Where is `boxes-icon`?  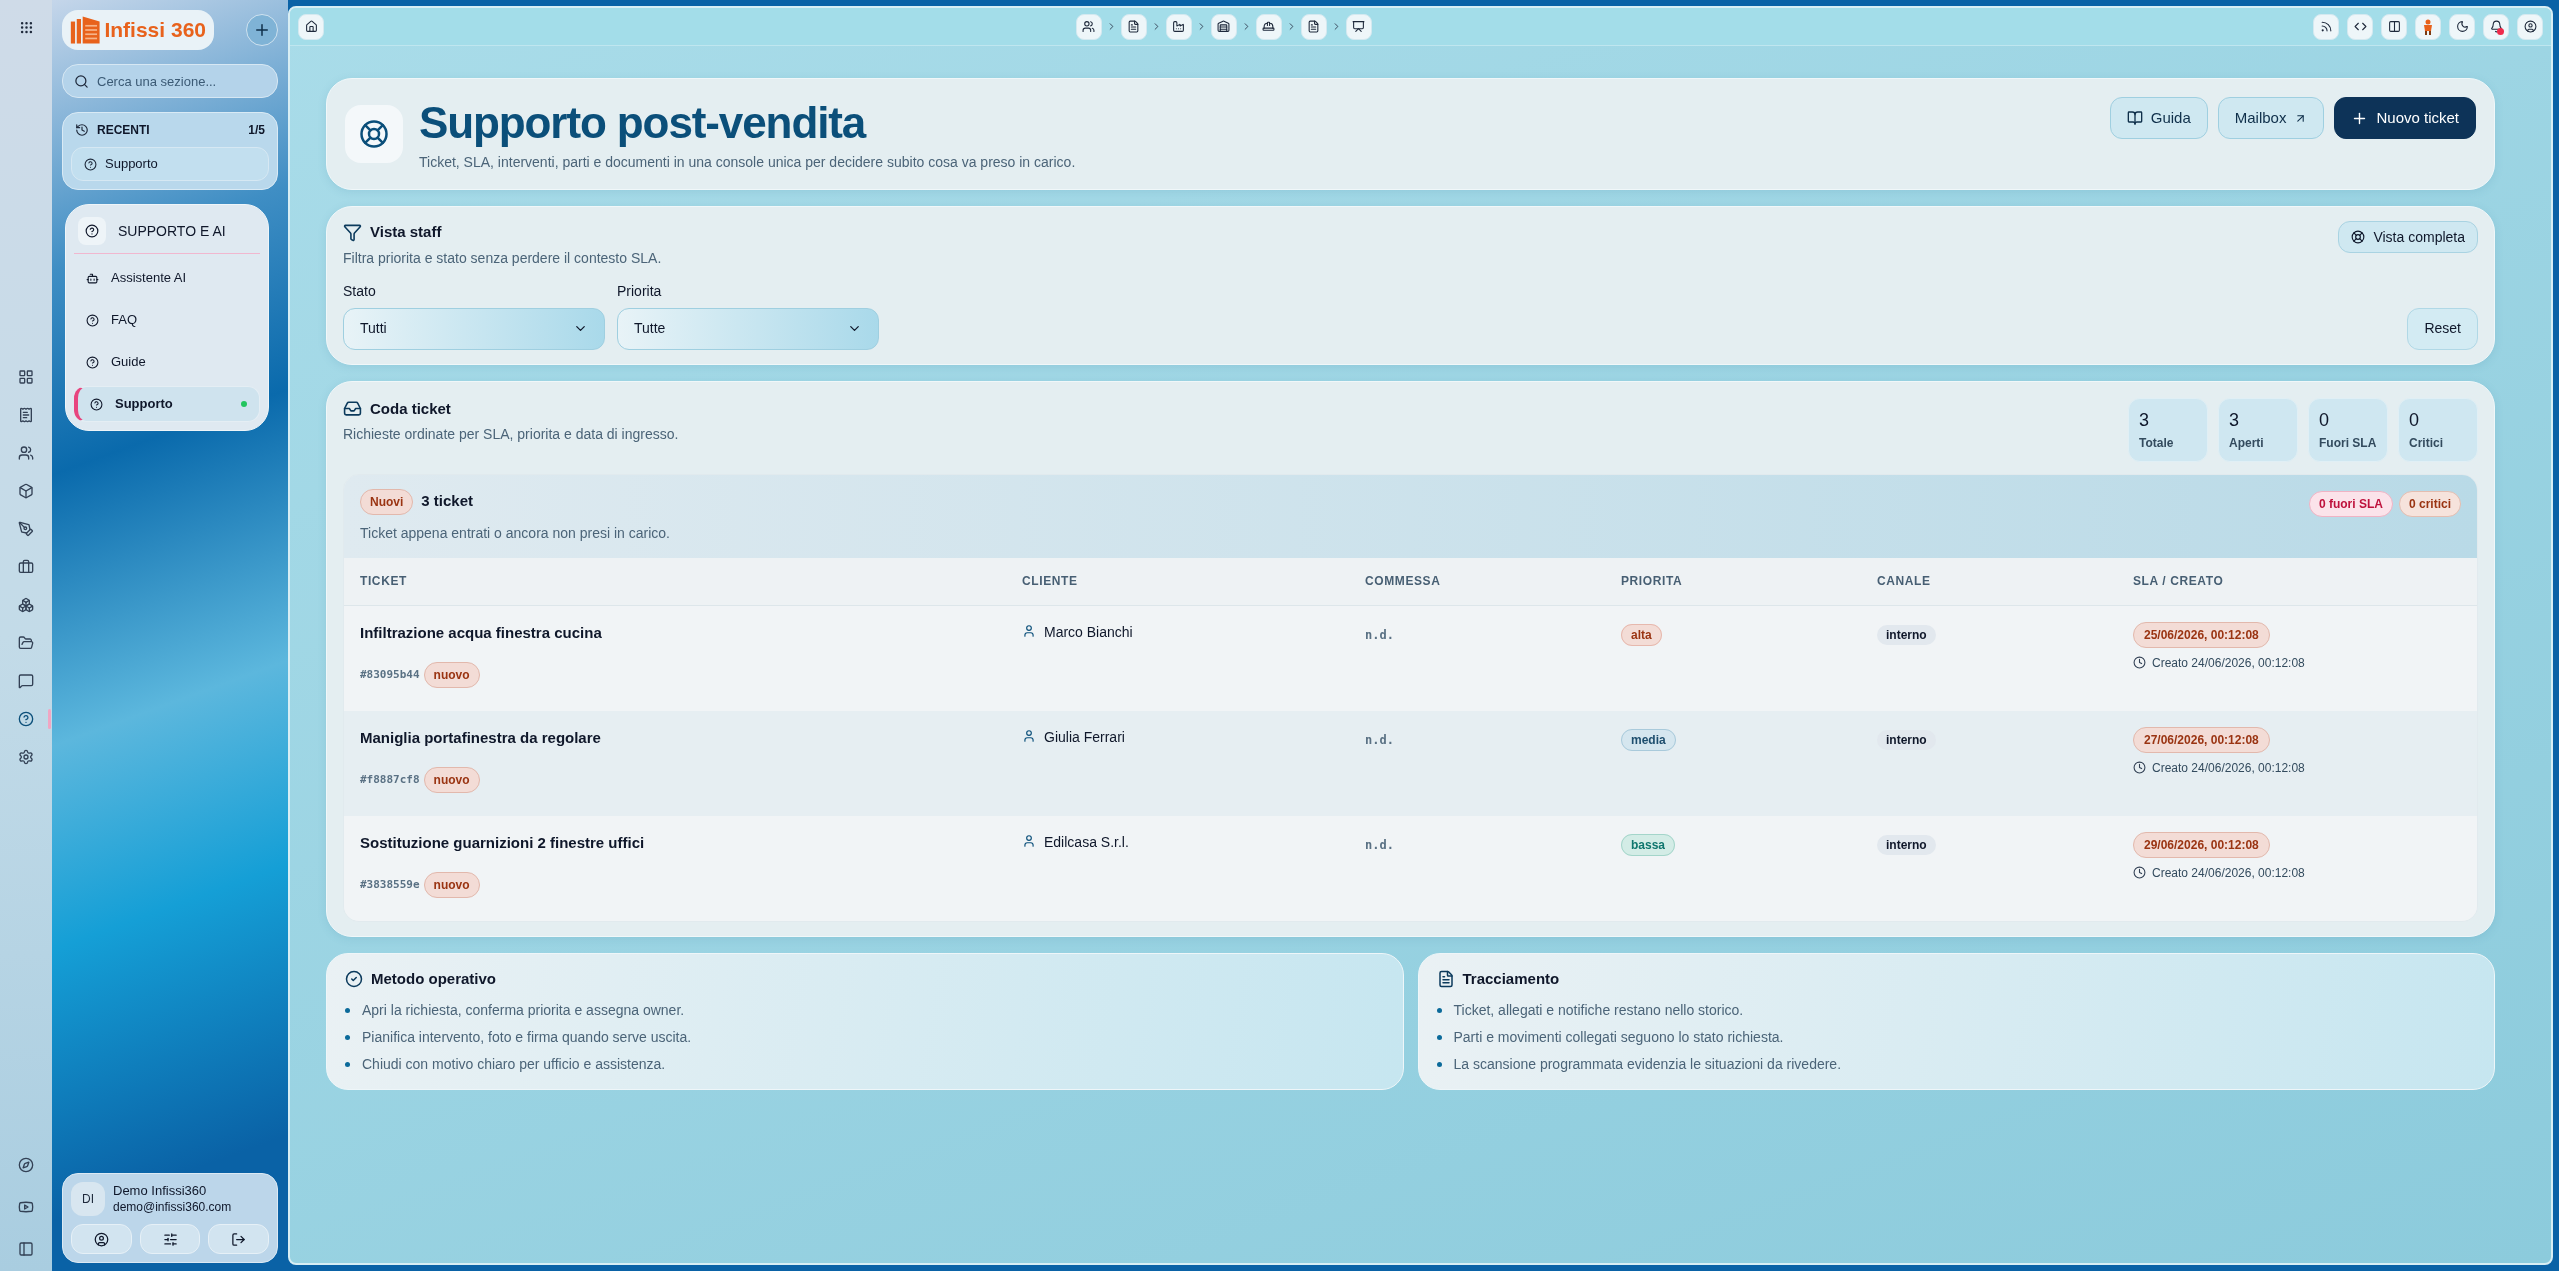 boxes-icon is located at coordinates (26, 605).